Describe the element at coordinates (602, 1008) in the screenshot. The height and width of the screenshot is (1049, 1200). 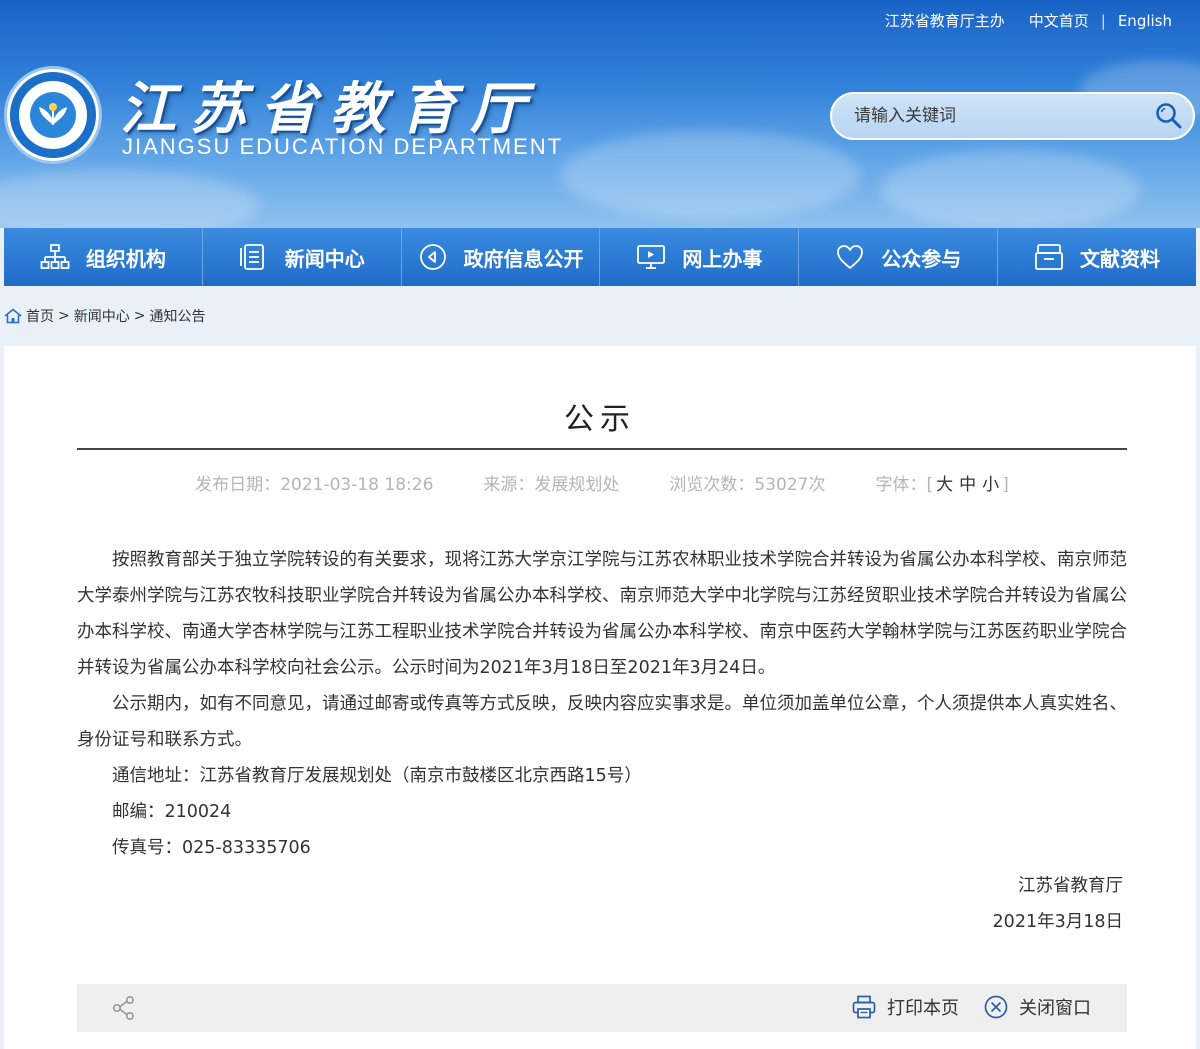
I see `article-toolbar: 打印本页 关闭窗口` at that location.